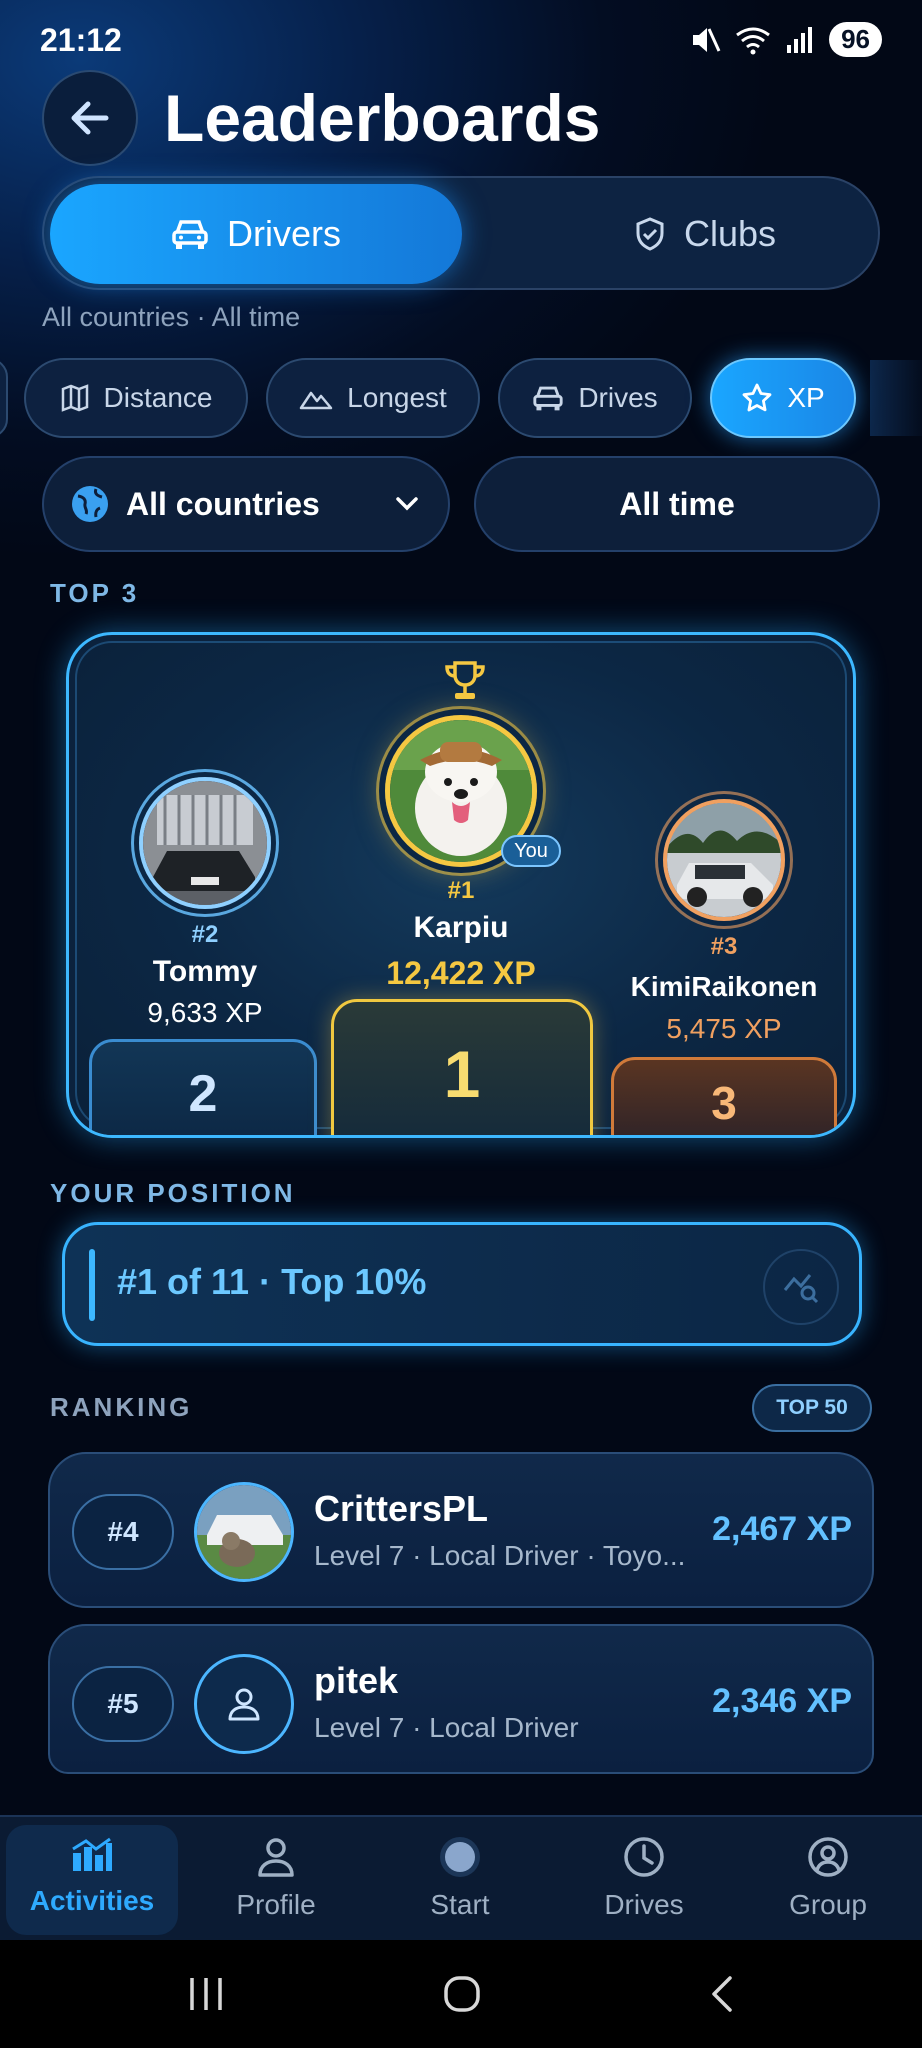 This screenshot has width=922, height=2048. Describe the element at coordinates (397, 397) in the screenshot. I see `chip-longest-label: Longest` at that location.